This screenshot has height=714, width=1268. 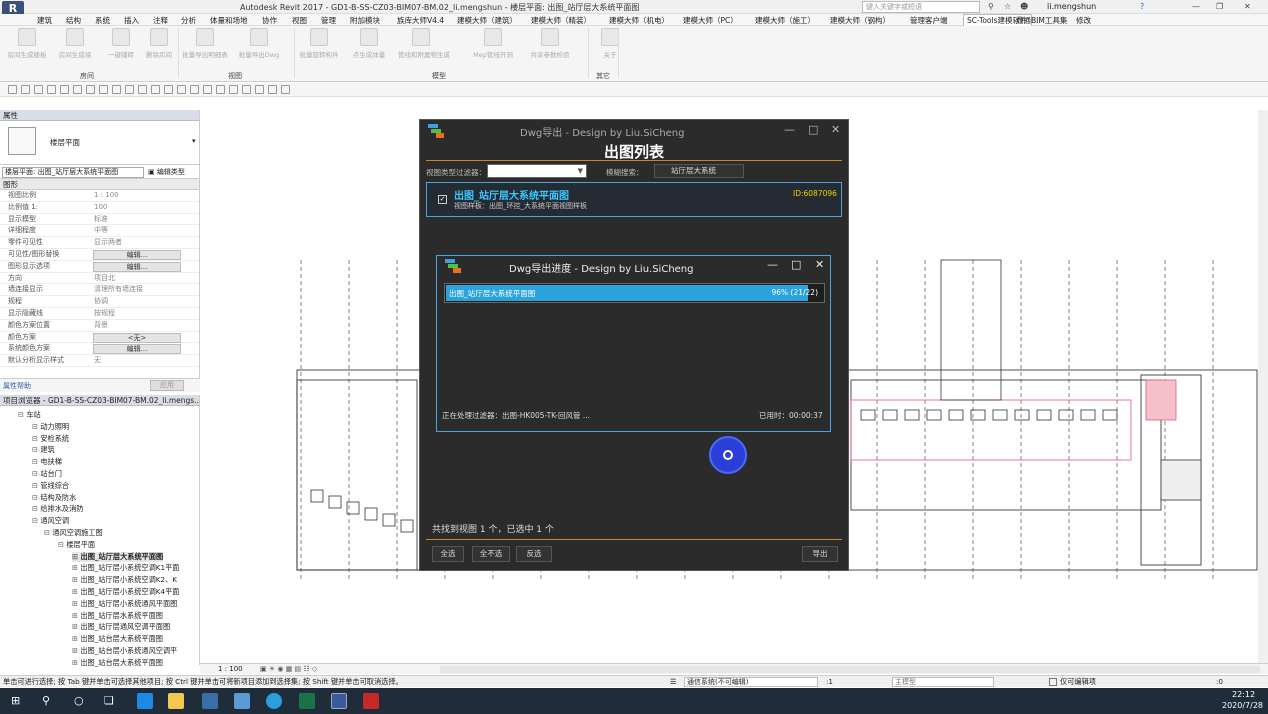 I want to click on view-selector: 楼层平面: 出图_站厅层大系统平面图, so click(x=73, y=172).